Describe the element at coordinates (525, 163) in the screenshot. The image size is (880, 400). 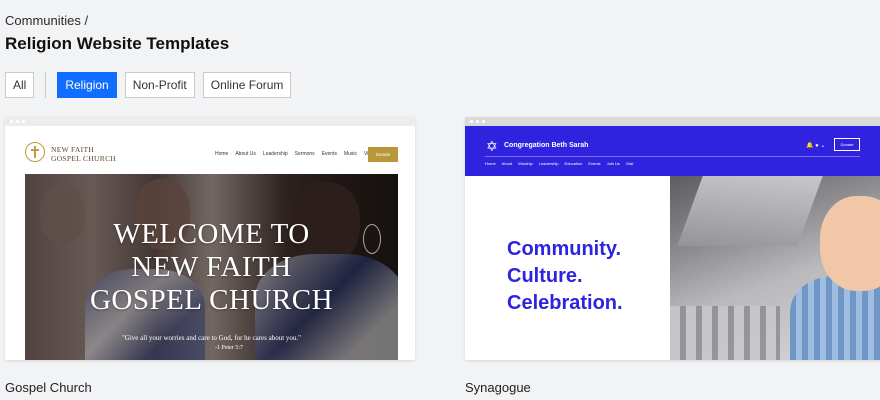
I see `preview-nav-item: Worship` at that location.